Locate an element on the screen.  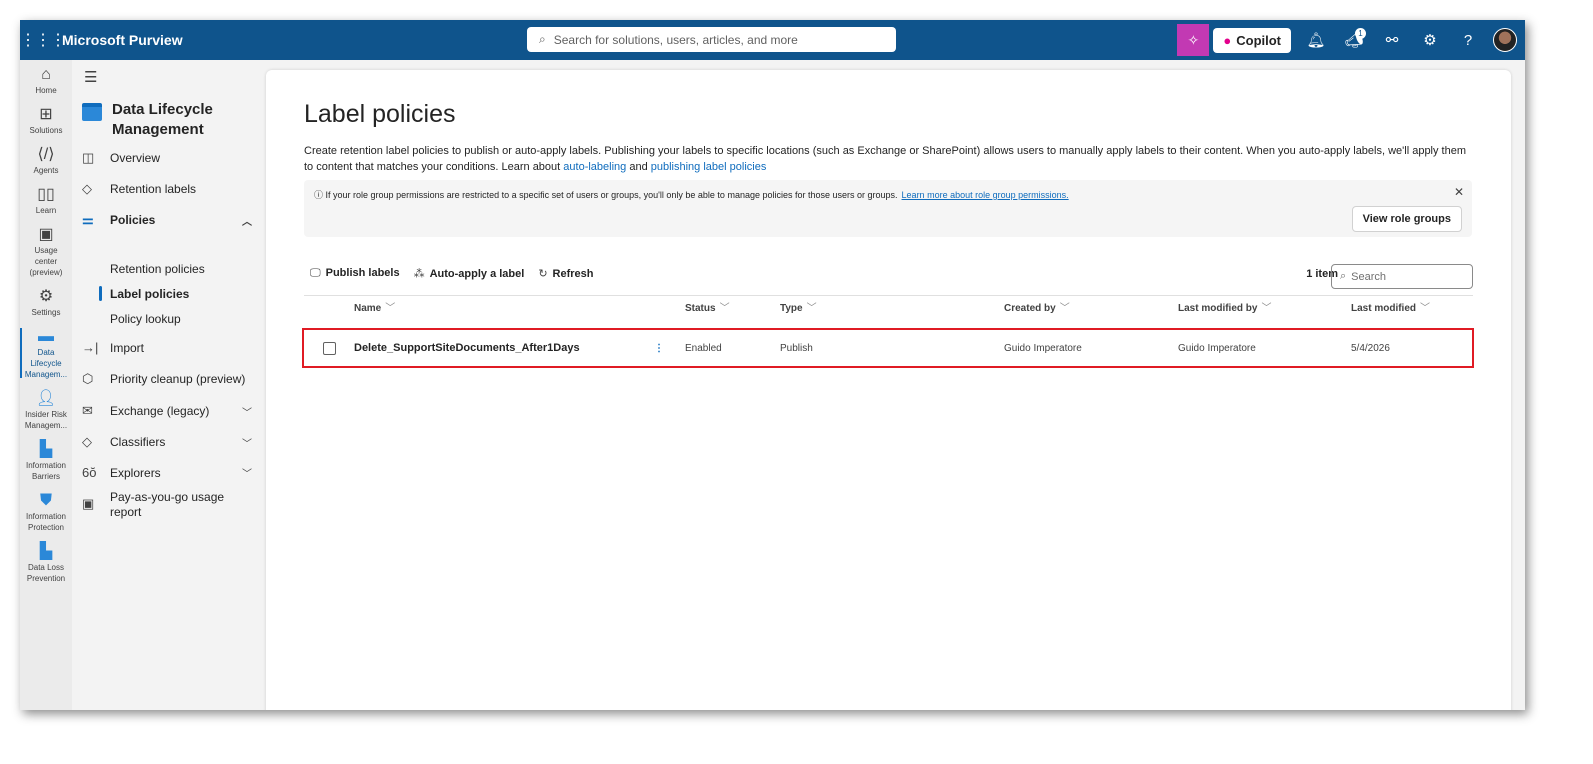
nav-retention-labels: ◇ Retention labels is located at coordinates (167, 189).